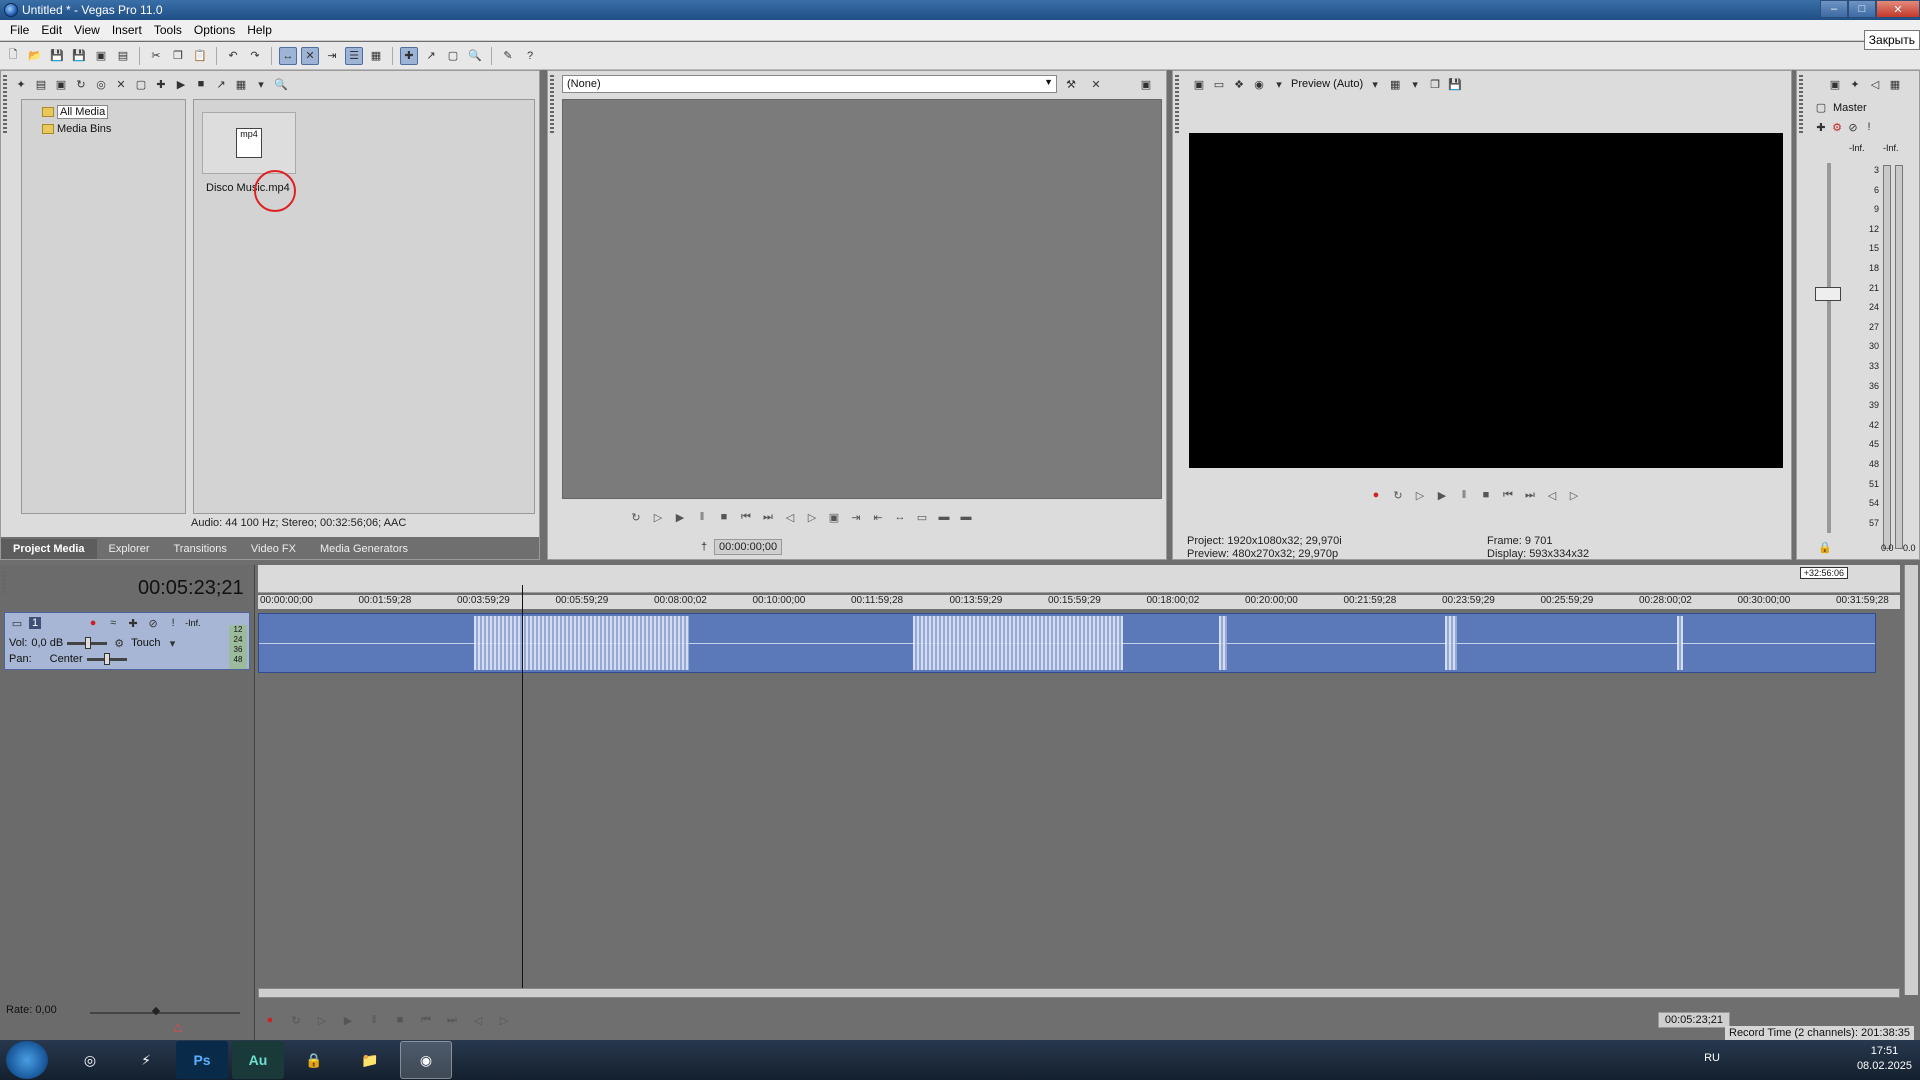 Image resolution: width=1920 pixels, height=1080 pixels. I want to click on get-media-icon: ▣, so click(61, 84).